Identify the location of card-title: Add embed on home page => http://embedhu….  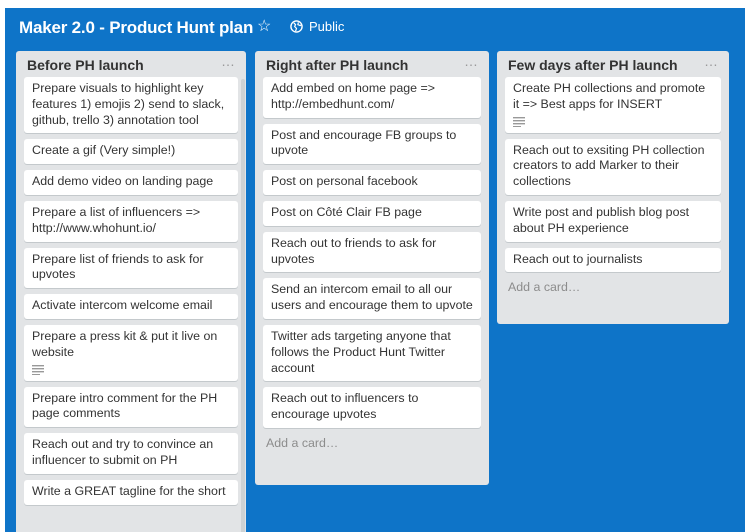
(353, 96).